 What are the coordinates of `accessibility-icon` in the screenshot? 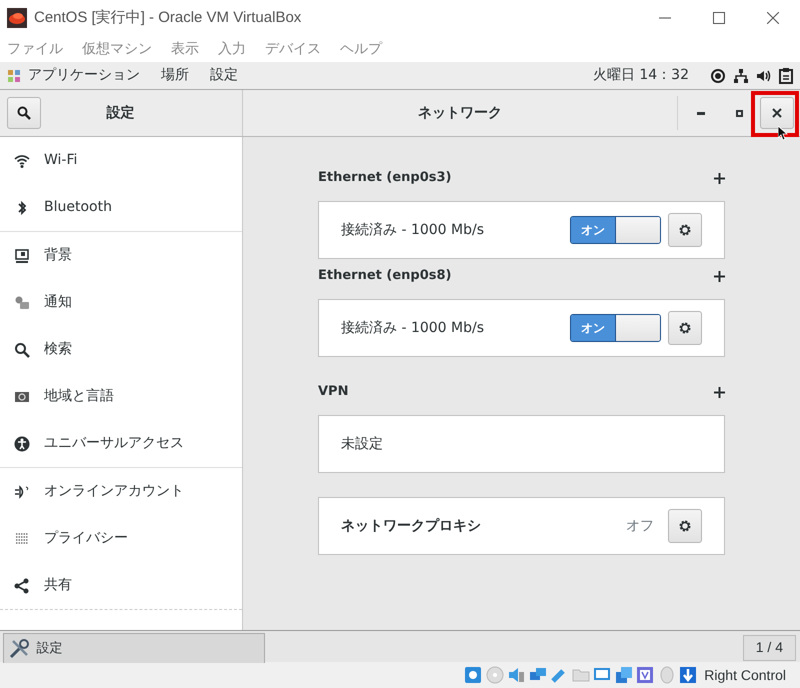 It's located at (22, 444).